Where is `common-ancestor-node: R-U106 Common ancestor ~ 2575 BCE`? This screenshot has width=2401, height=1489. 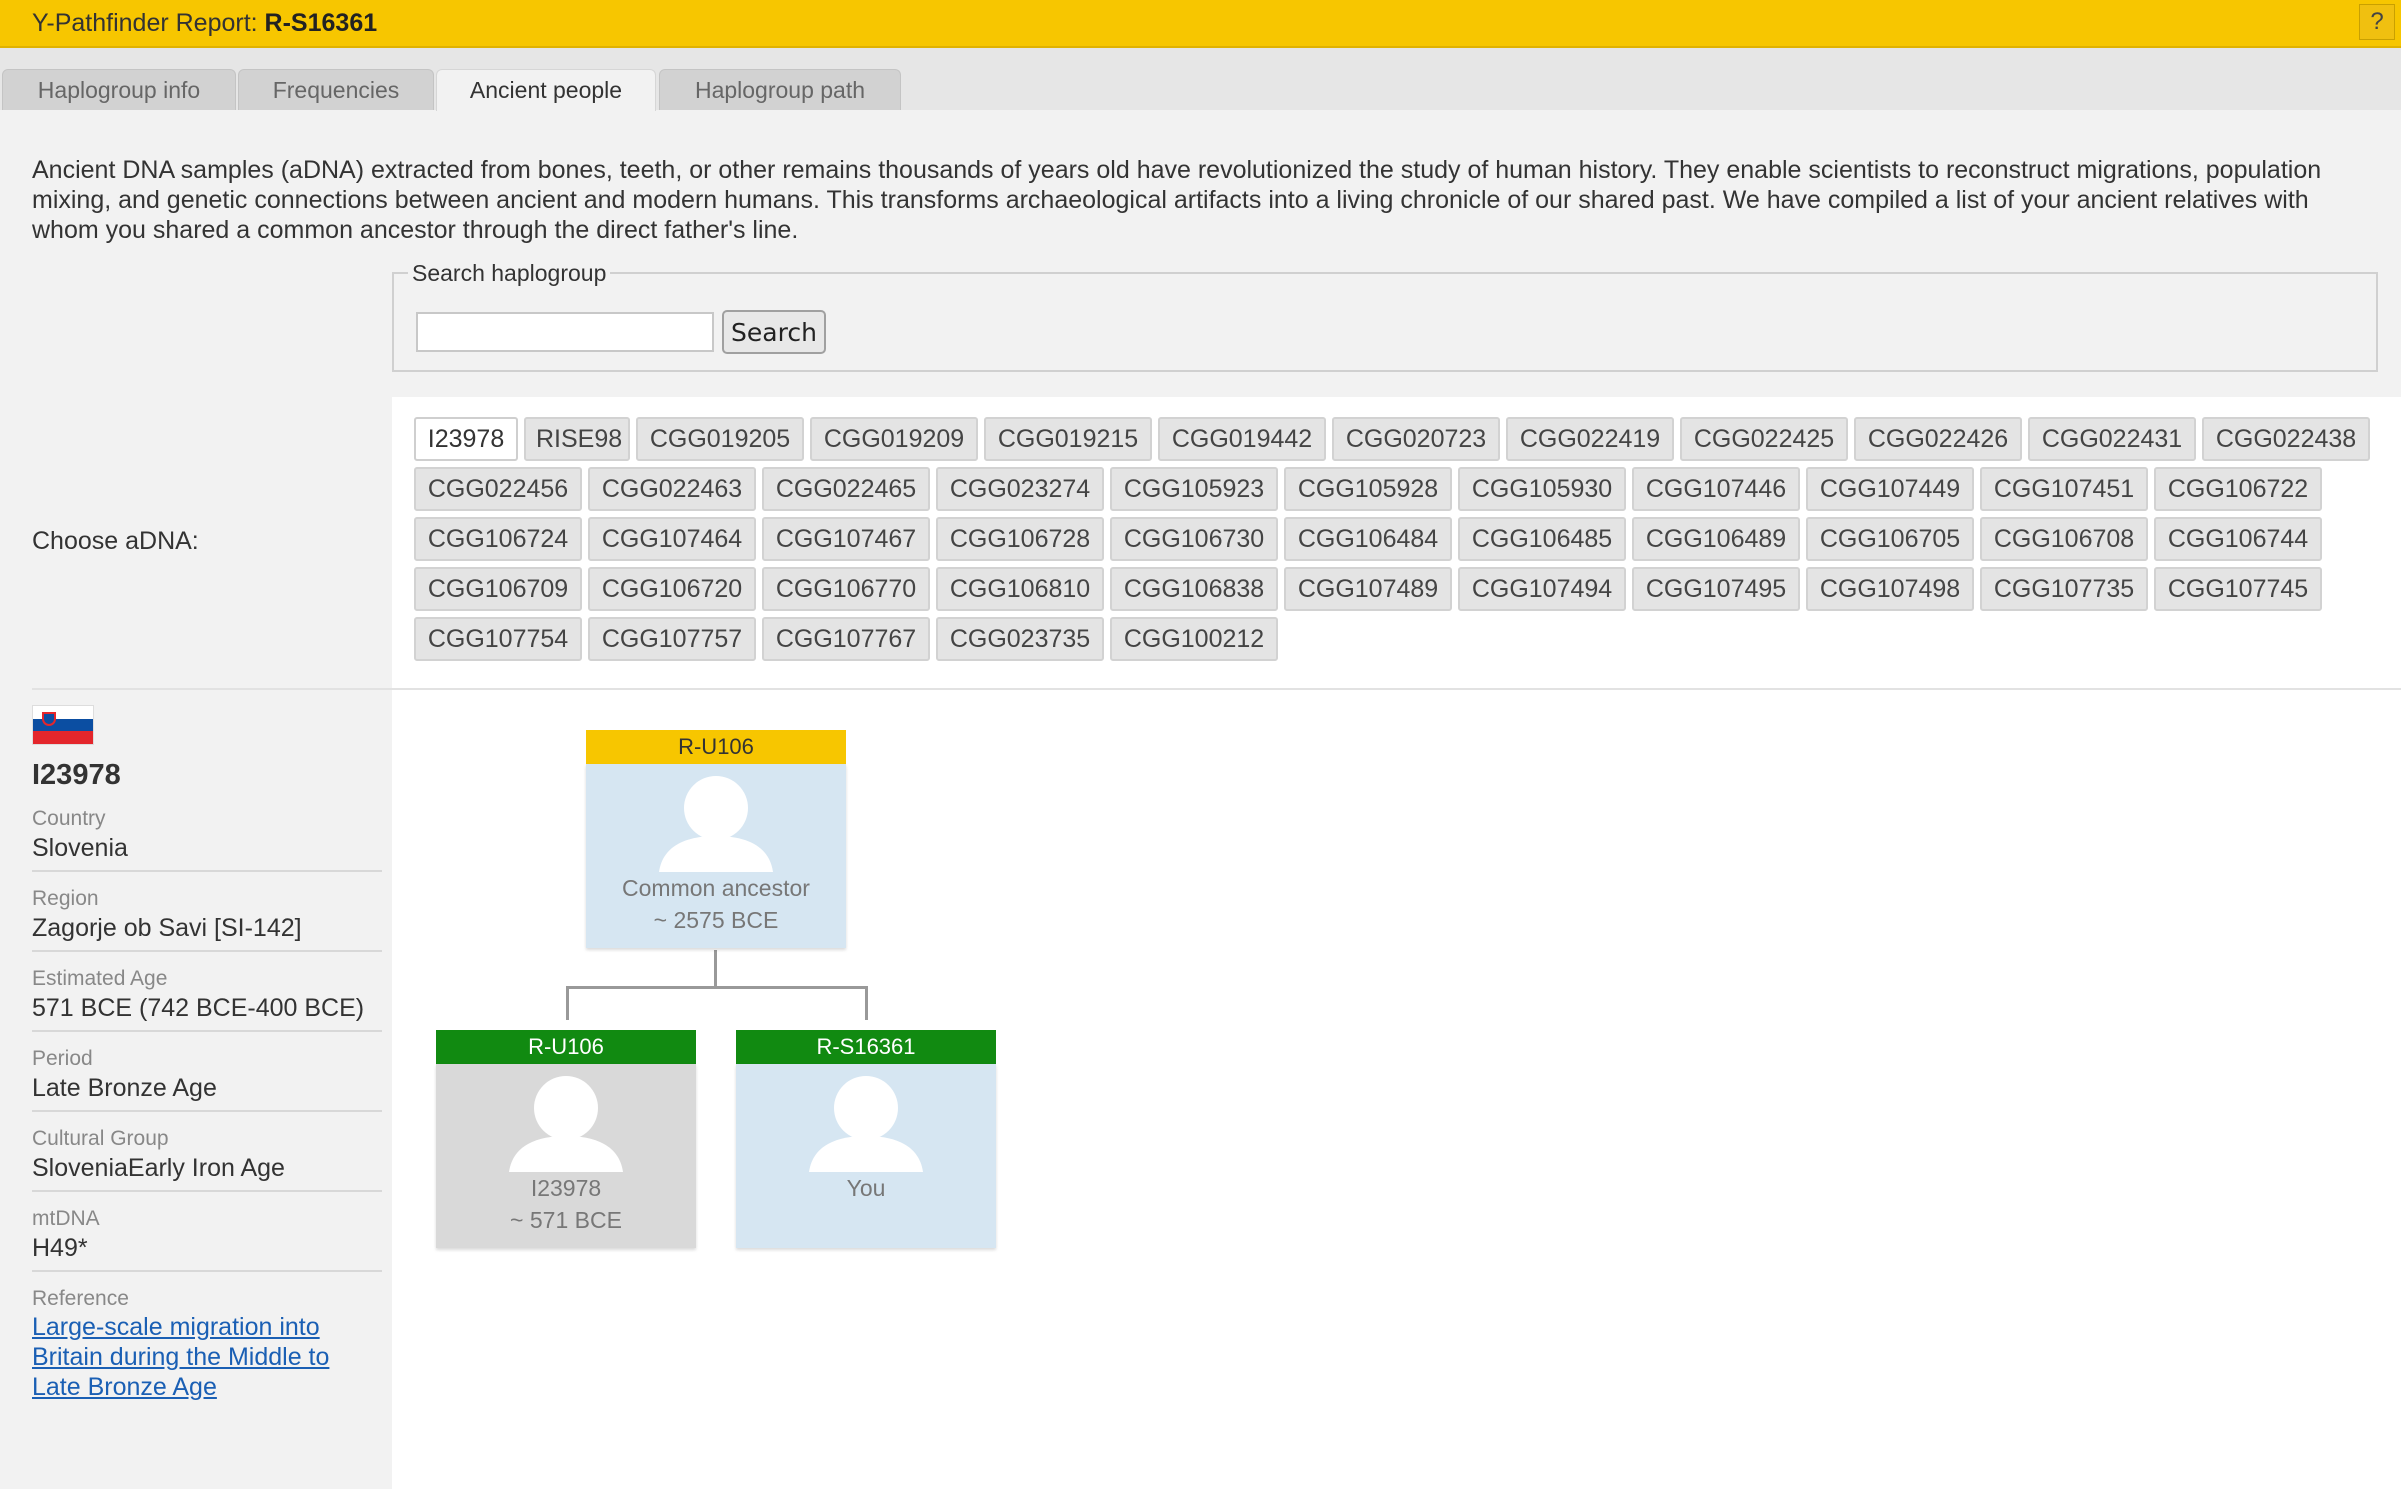
common-ancestor-node: R-U106 Common ancestor ~ 2575 BCE is located at coordinates (716, 839).